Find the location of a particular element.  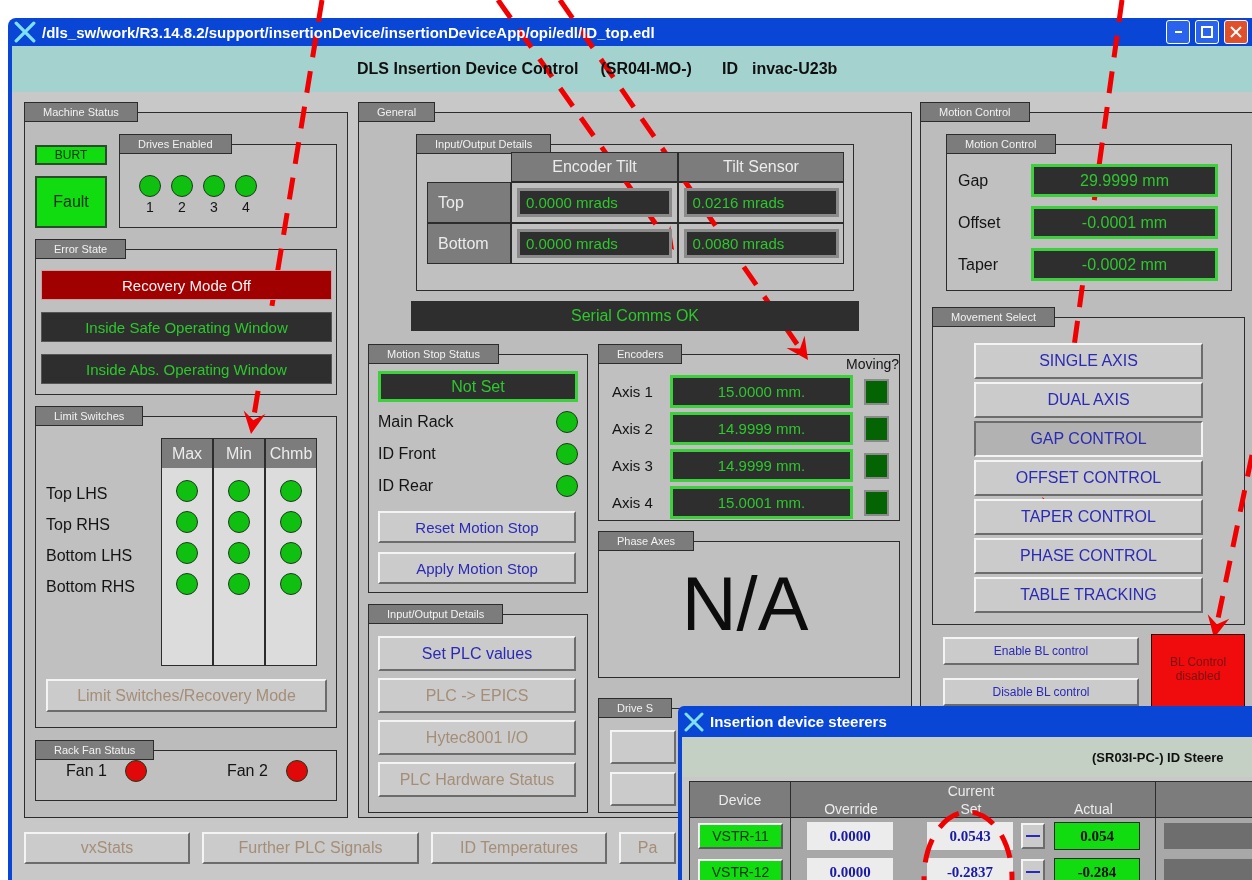

mode-button: TAPER CONTROL is located at coordinates (1088, 517).